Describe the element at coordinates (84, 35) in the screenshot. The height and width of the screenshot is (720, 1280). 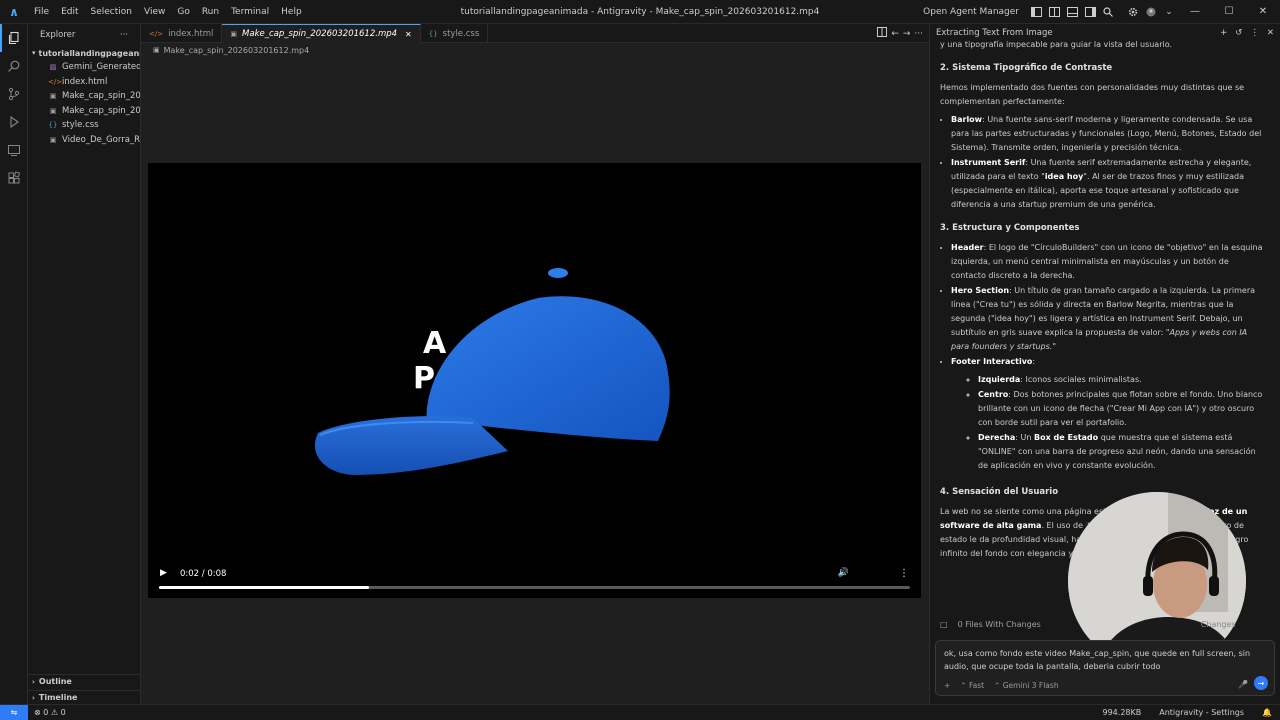
I see `explorer-header: Explorer ···` at that location.